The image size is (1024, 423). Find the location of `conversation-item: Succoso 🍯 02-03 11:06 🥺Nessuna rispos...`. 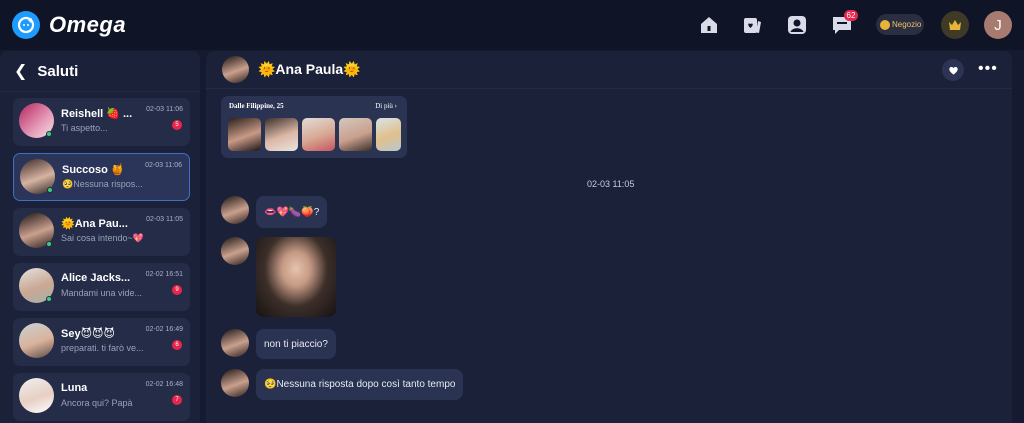

conversation-item: Succoso 🍯 02-03 11:06 🥺Nessuna rispos... is located at coordinates (101, 177).